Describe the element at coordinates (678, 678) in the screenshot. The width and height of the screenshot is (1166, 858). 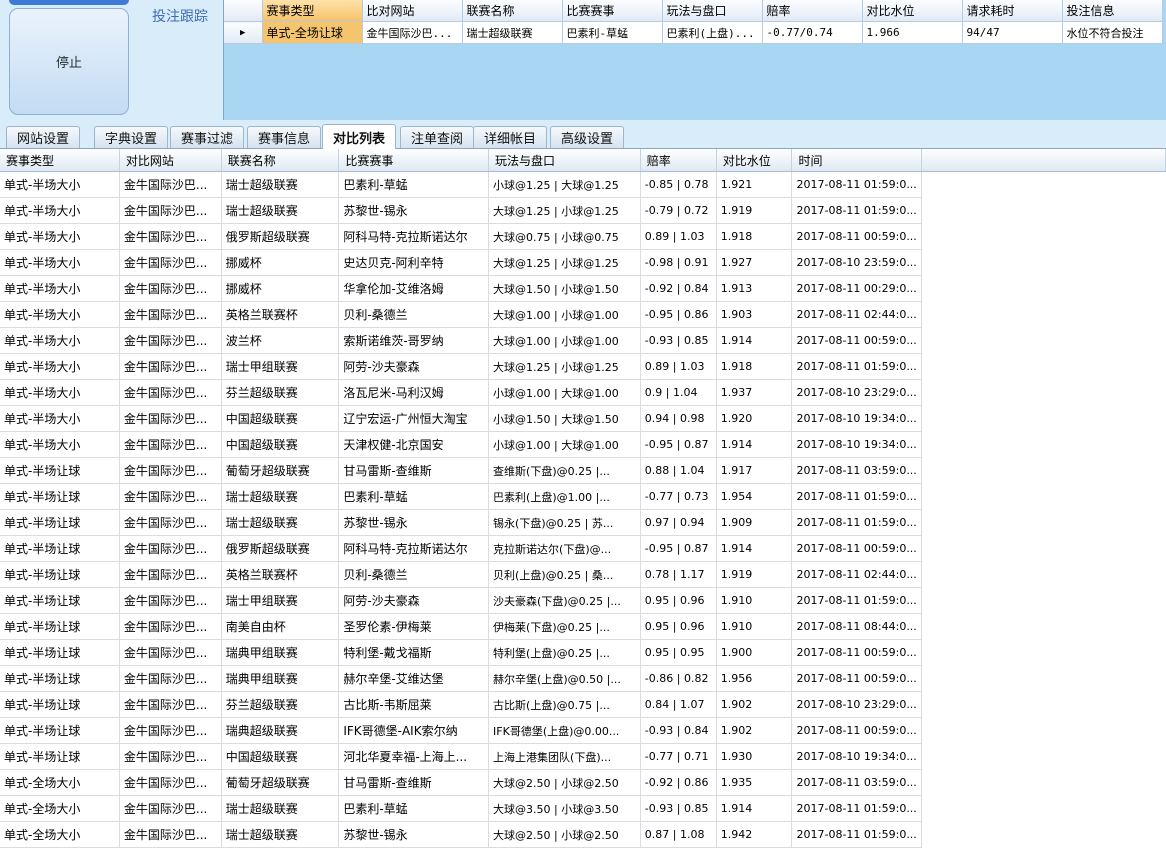
I see `table-cell: -0.86 | 0.82` at that location.